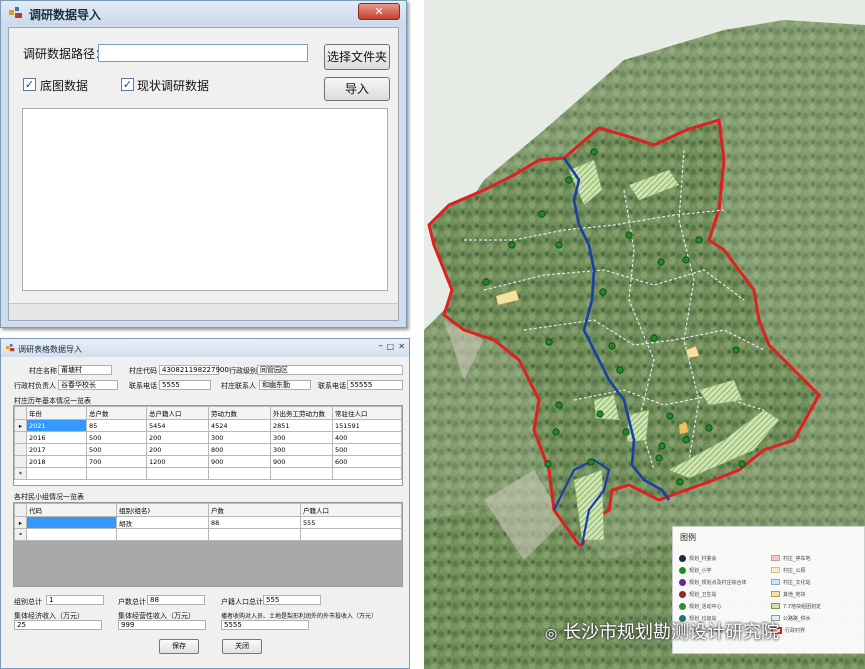  I want to click on col-header: 户籍人口, so click(351, 510).